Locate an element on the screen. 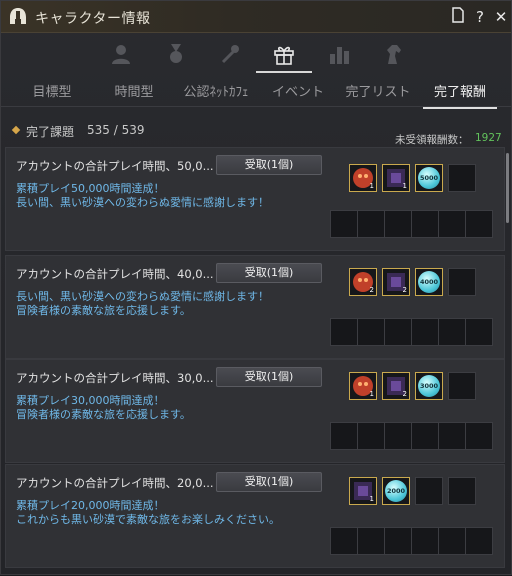 The height and width of the screenshot is (576, 512). icon-tab-bar is located at coordinates (256, 54).